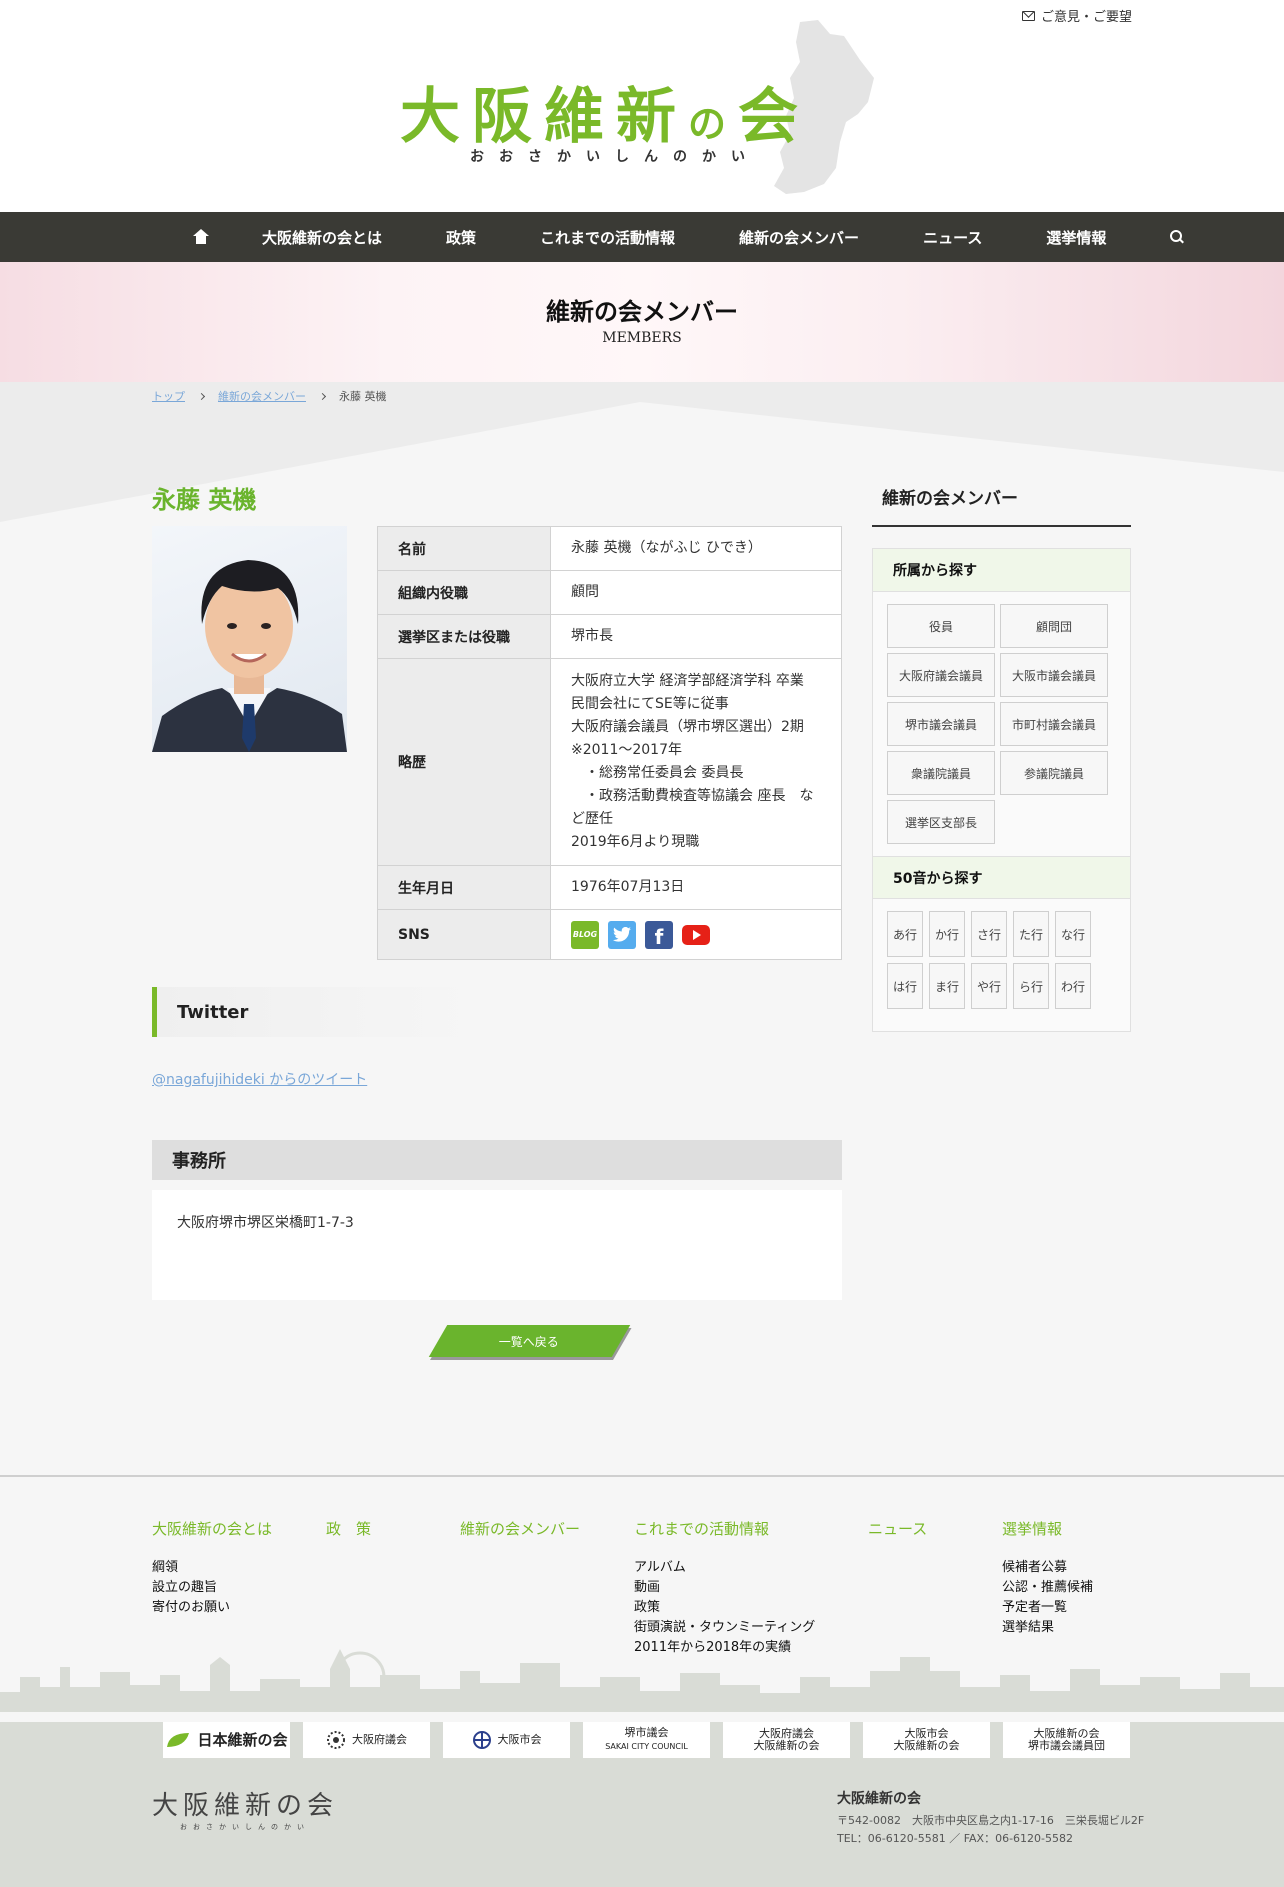  What do you see at coordinates (585, 934) in the screenshot?
I see `blog-icon: BLOG` at bounding box center [585, 934].